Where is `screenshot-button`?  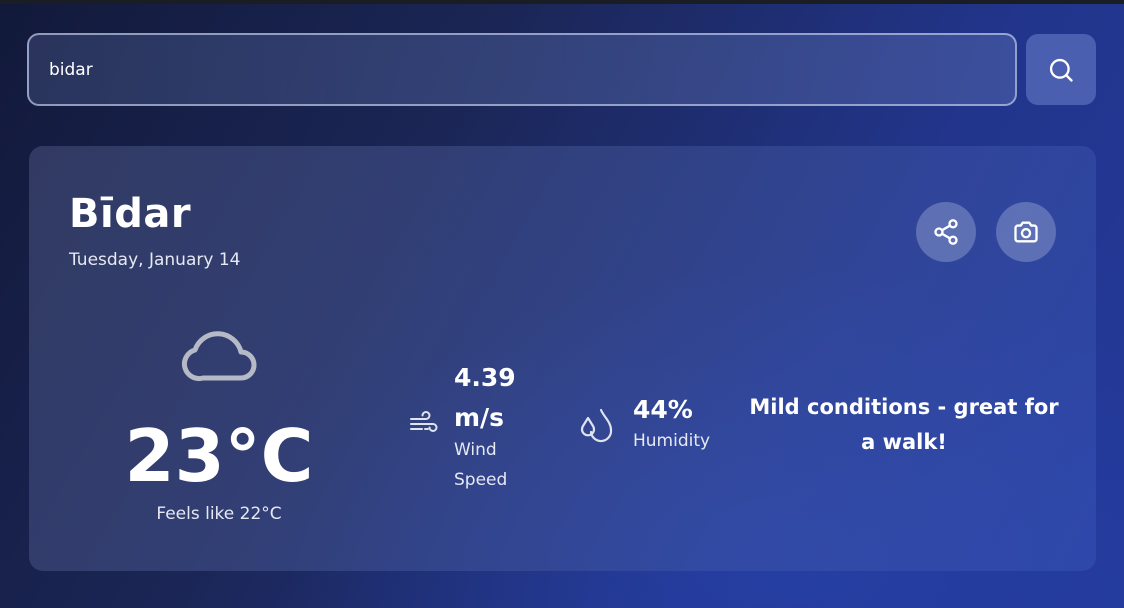 screenshot-button is located at coordinates (1026, 232).